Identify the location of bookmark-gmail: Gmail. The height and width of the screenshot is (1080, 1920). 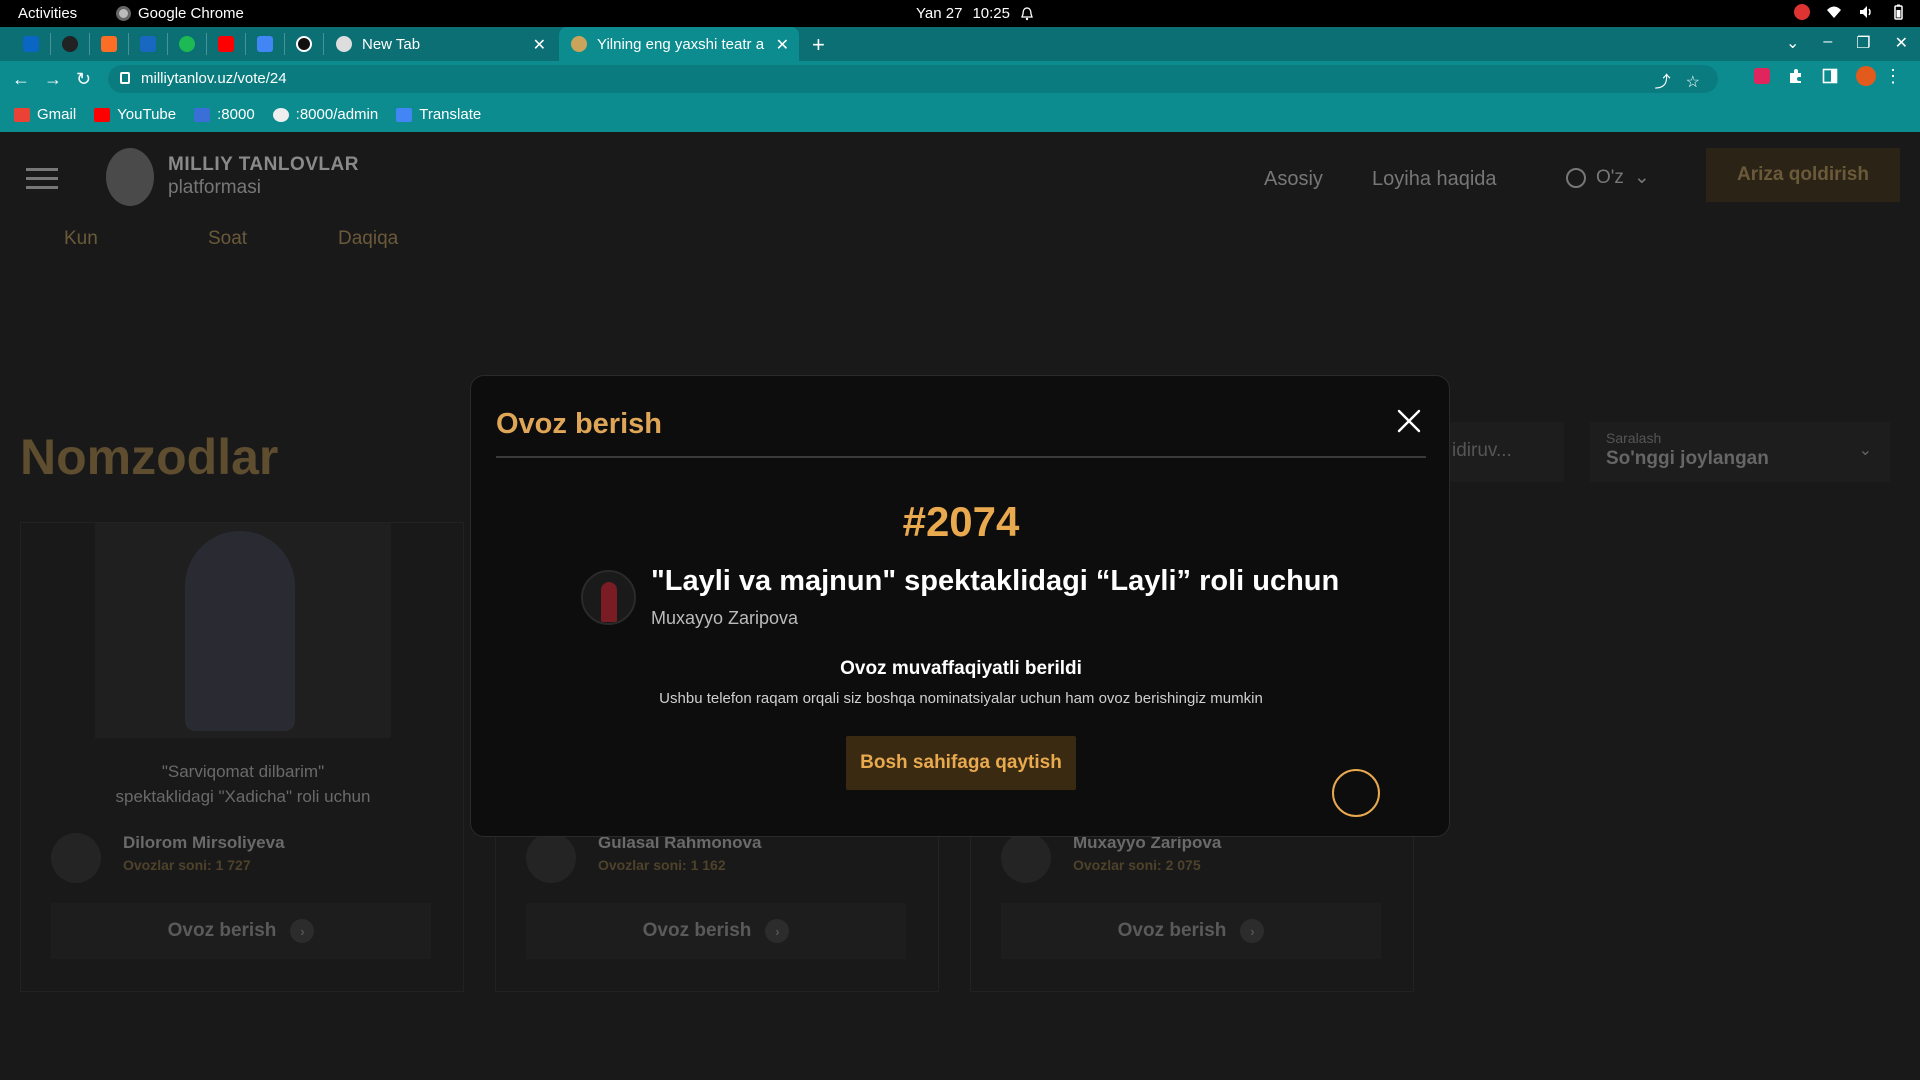
(45, 114).